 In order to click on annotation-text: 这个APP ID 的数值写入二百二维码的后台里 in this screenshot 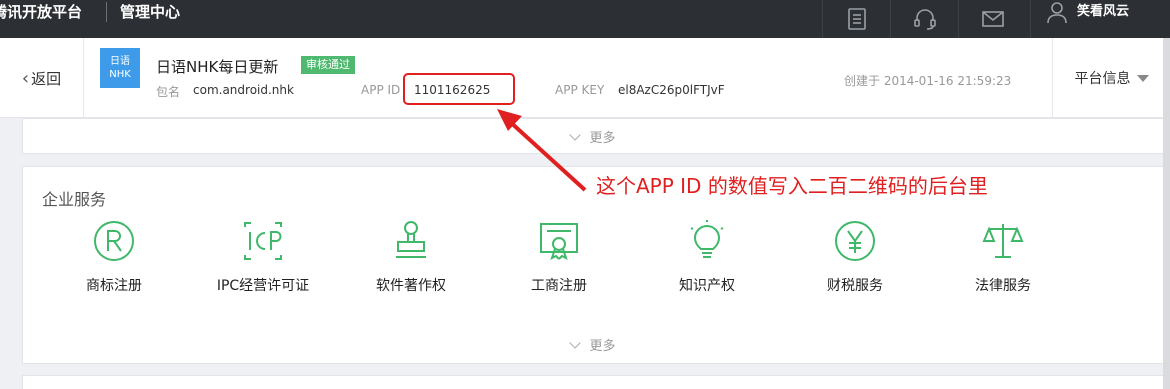, I will do `click(792, 186)`.